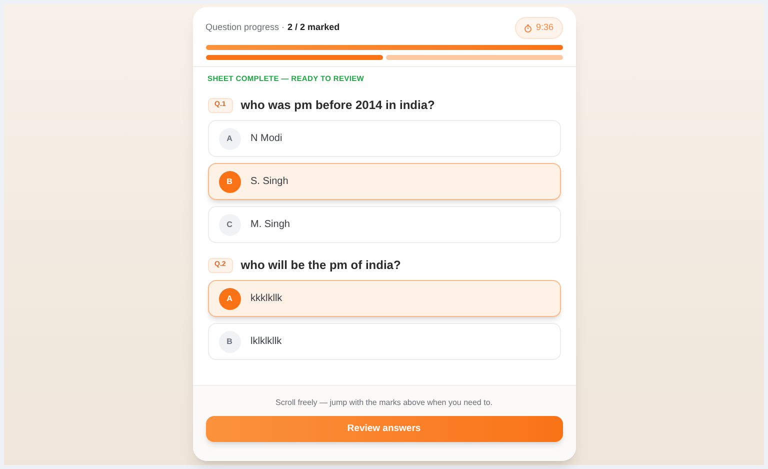 The height and width of the screenshot is (469, 768). What do you see at coordinates (384, 225) in the screenshot?
I see `answer-option: C M. Singh` at bounding box center [384, 225].